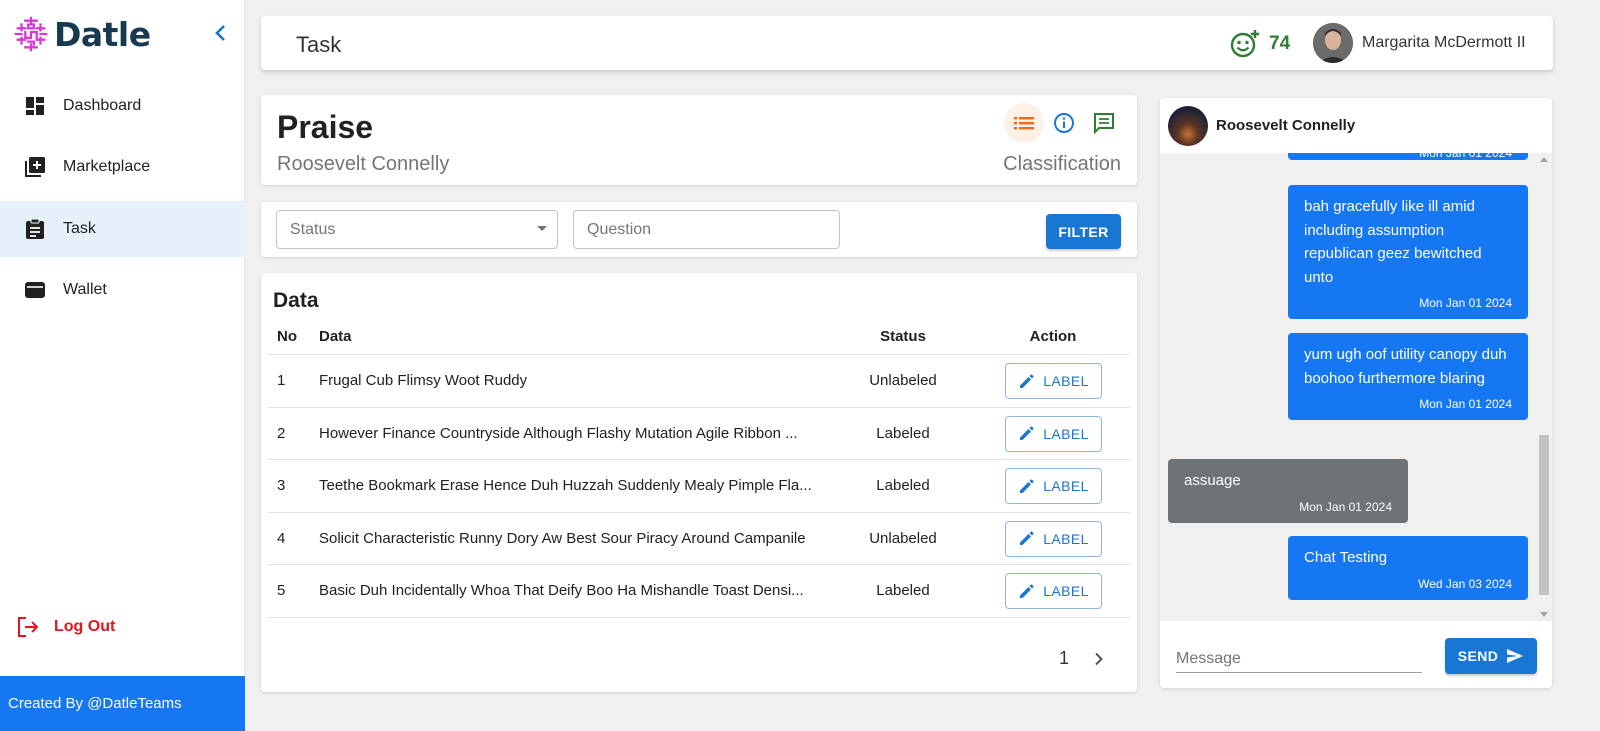  Describe the element at coordinates (122, 229) in the screenshot. I see `sidebar-item-task: Task` at that location.